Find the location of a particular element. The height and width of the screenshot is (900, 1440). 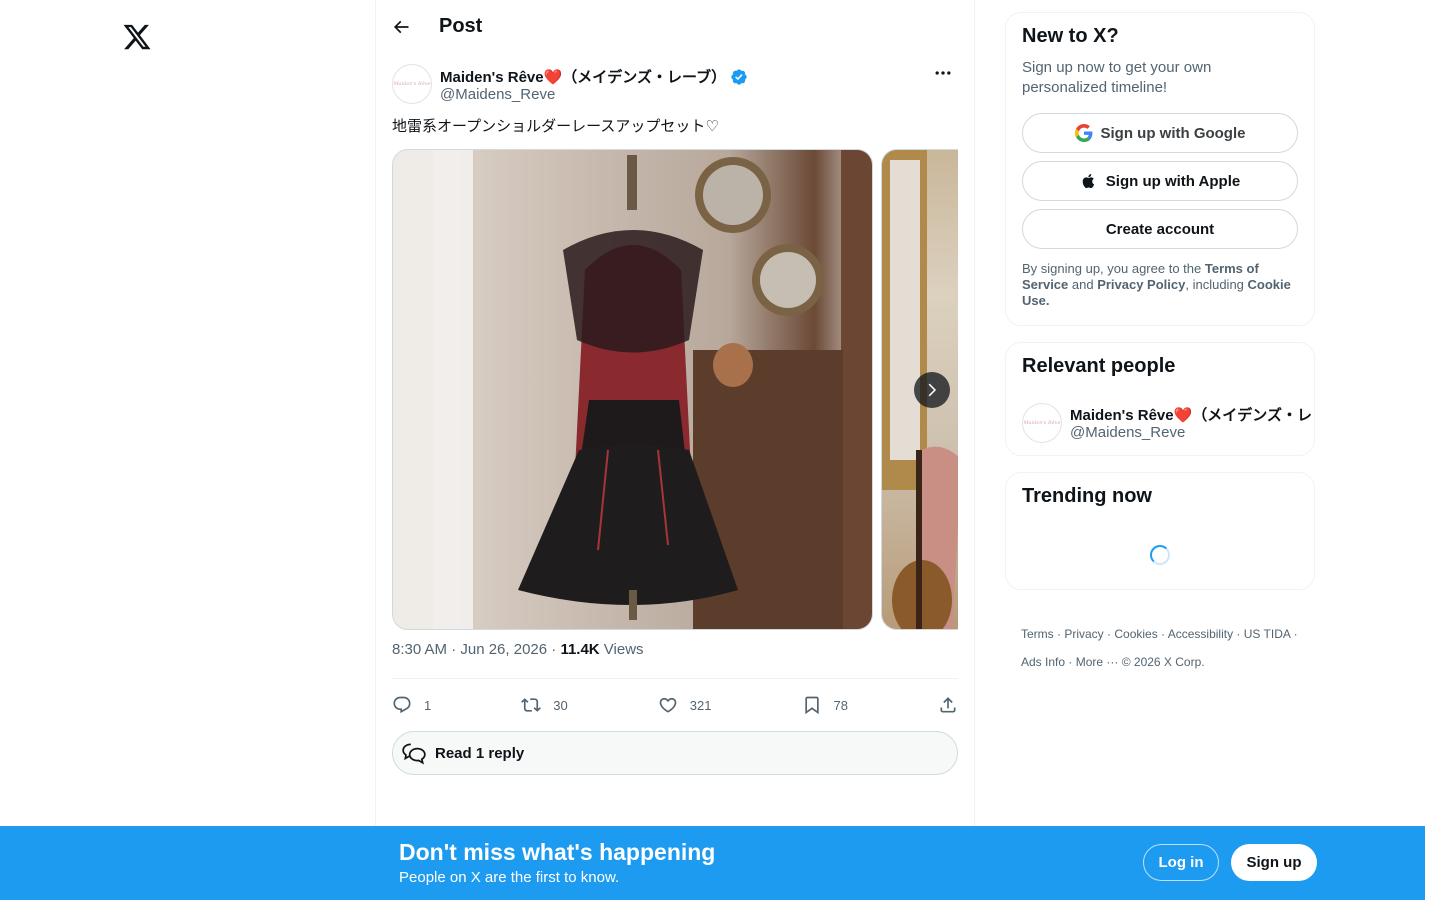

back-button is located at coordinates (401, 27).